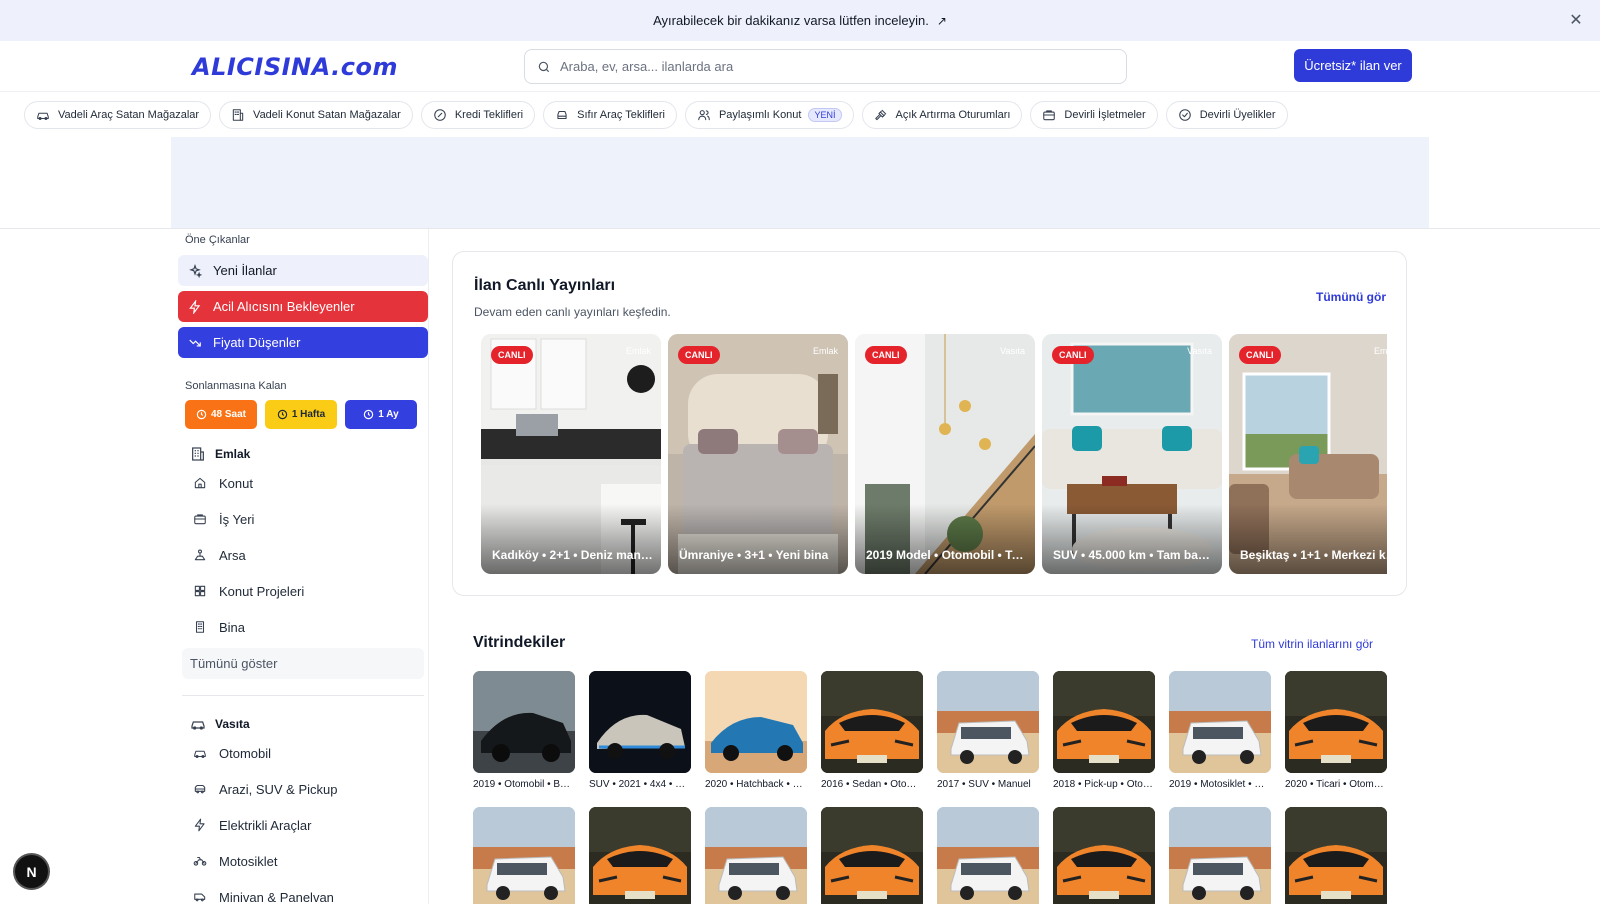  I want to click on quick-link-chip: Paylaşımlı Konut YENİ, so click(769, 114).